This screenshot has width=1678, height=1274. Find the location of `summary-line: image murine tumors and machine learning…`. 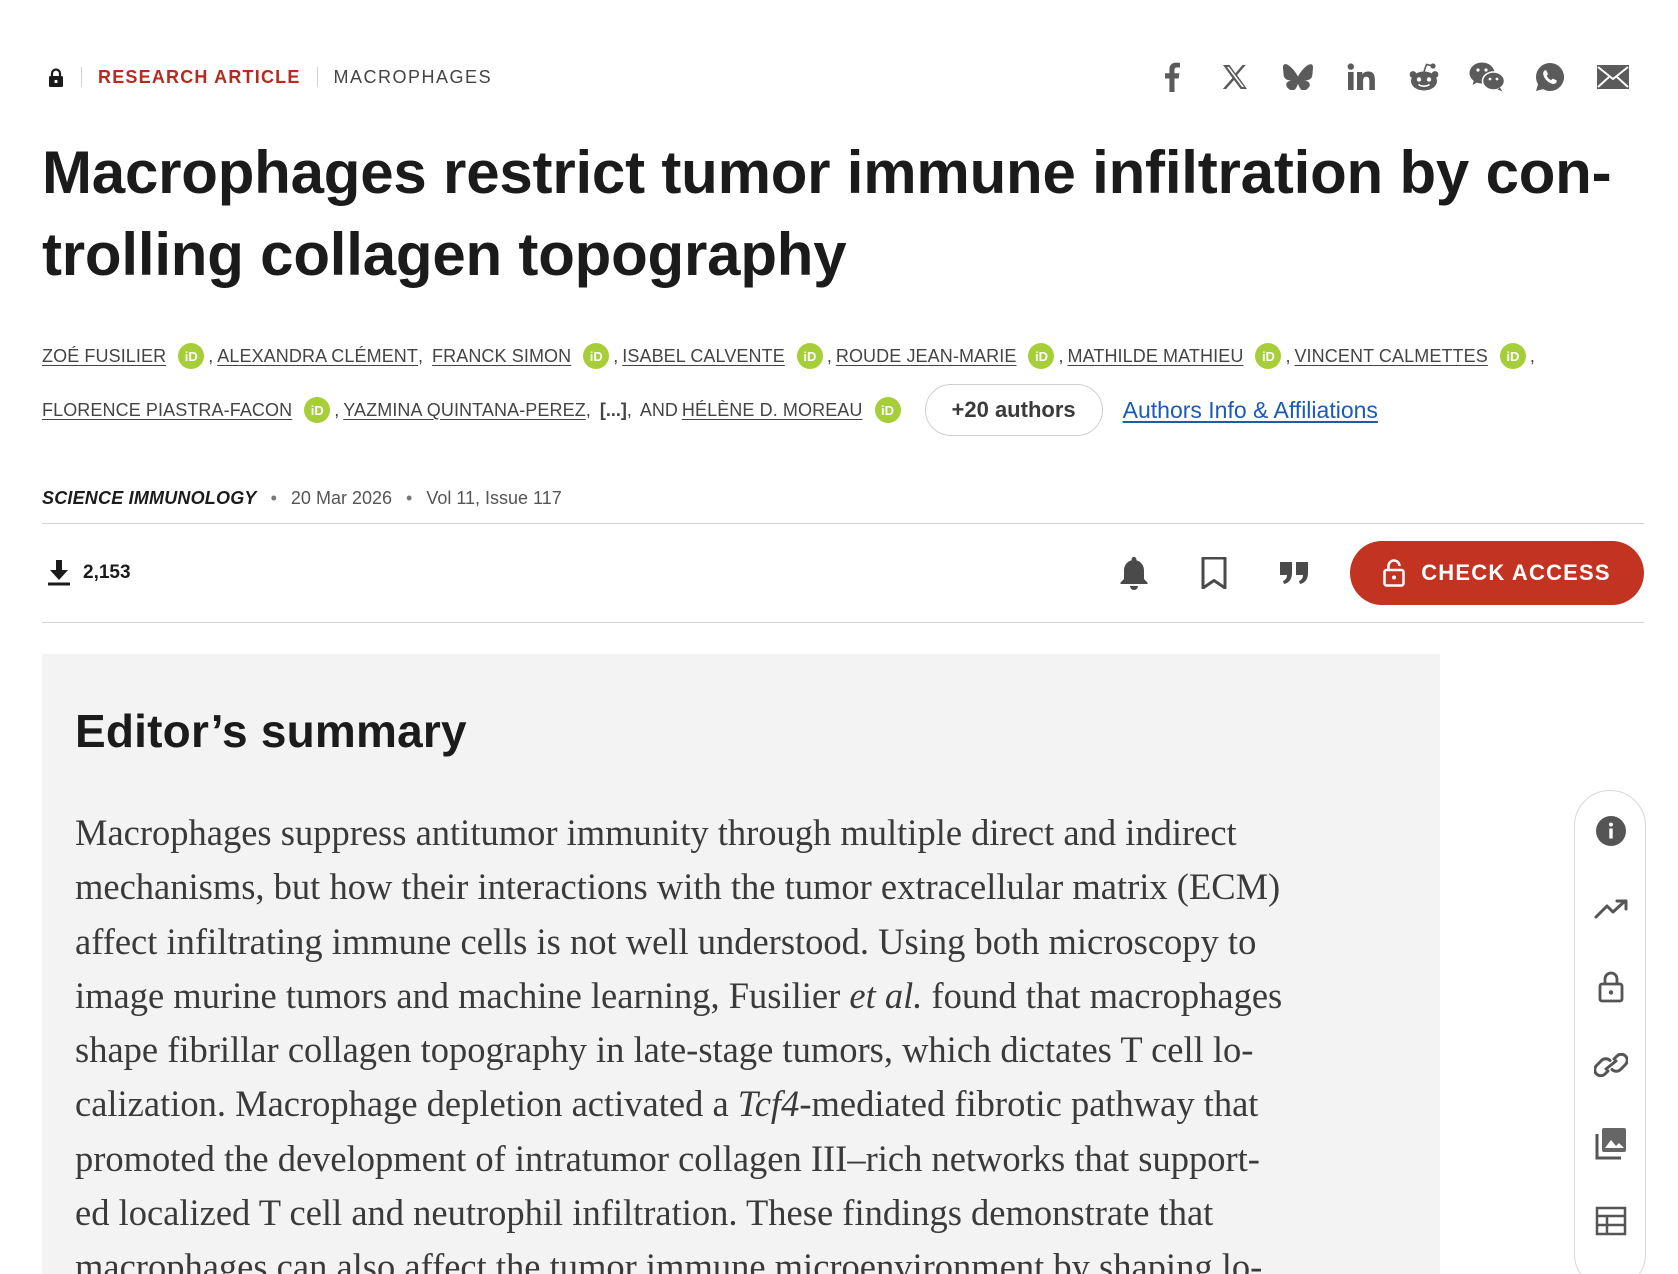

summary-line: image murine tumors and machine learning… is located at coordinates (750, 996).